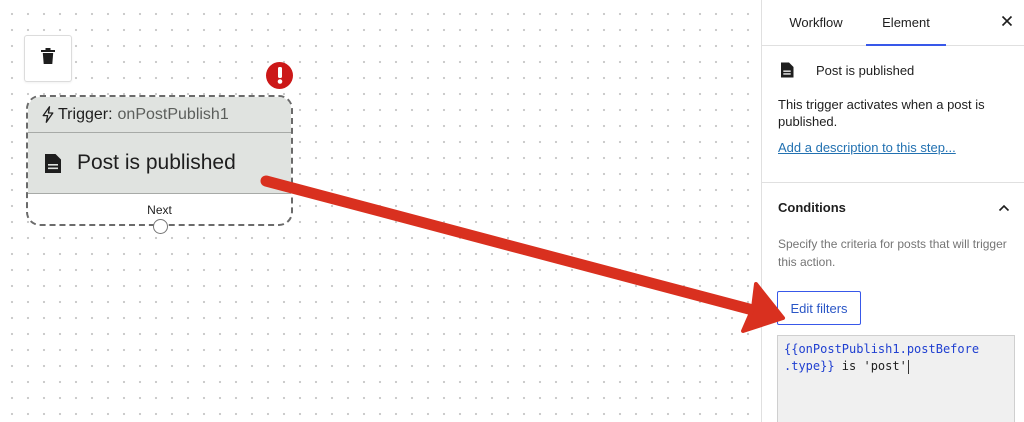  I want to click on tab-workflow: Workflow, so click(816, 22).